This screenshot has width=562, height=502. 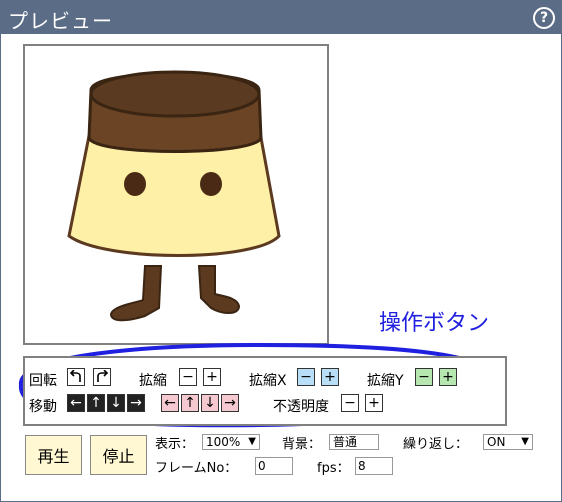 I want to click on scaley-label: 拡縮Y, so click(x=385, y=381).